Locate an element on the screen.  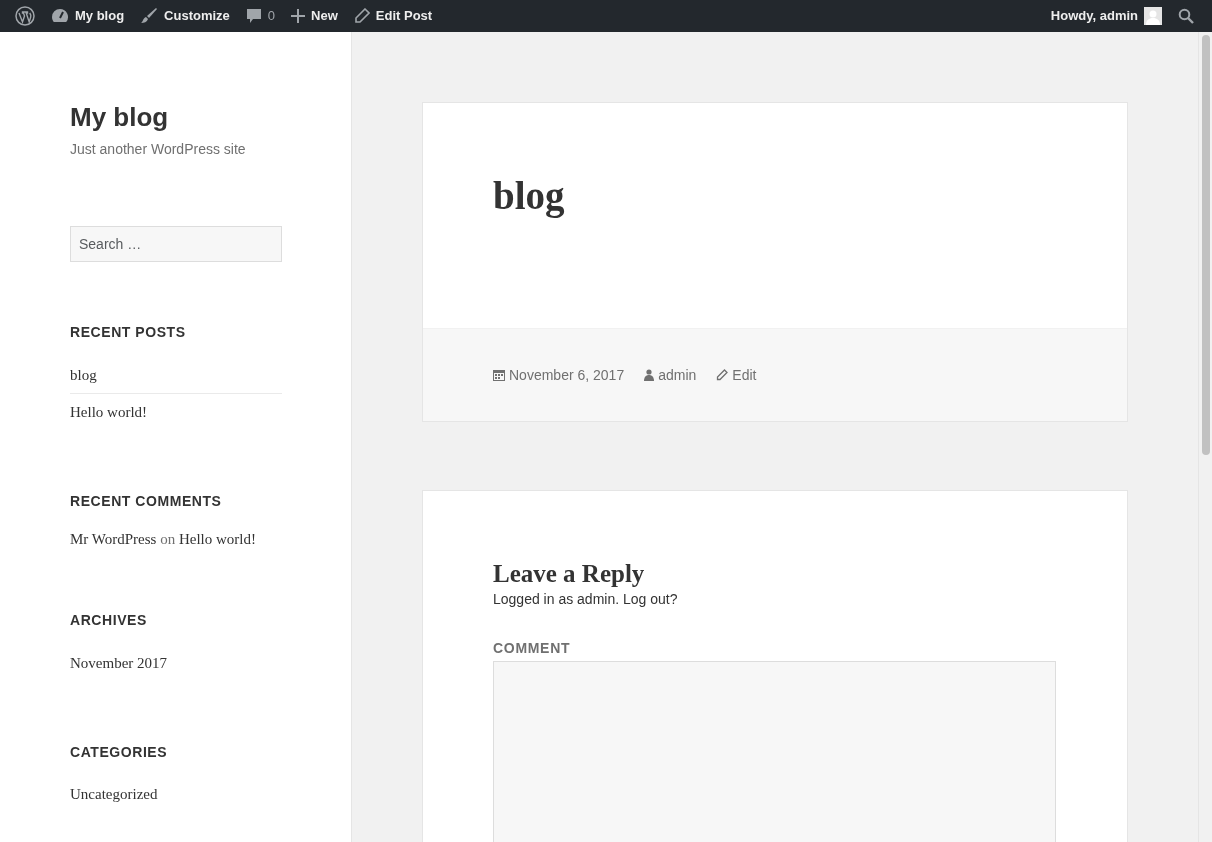
widget-link: blog is located at coordinates (176, 375).